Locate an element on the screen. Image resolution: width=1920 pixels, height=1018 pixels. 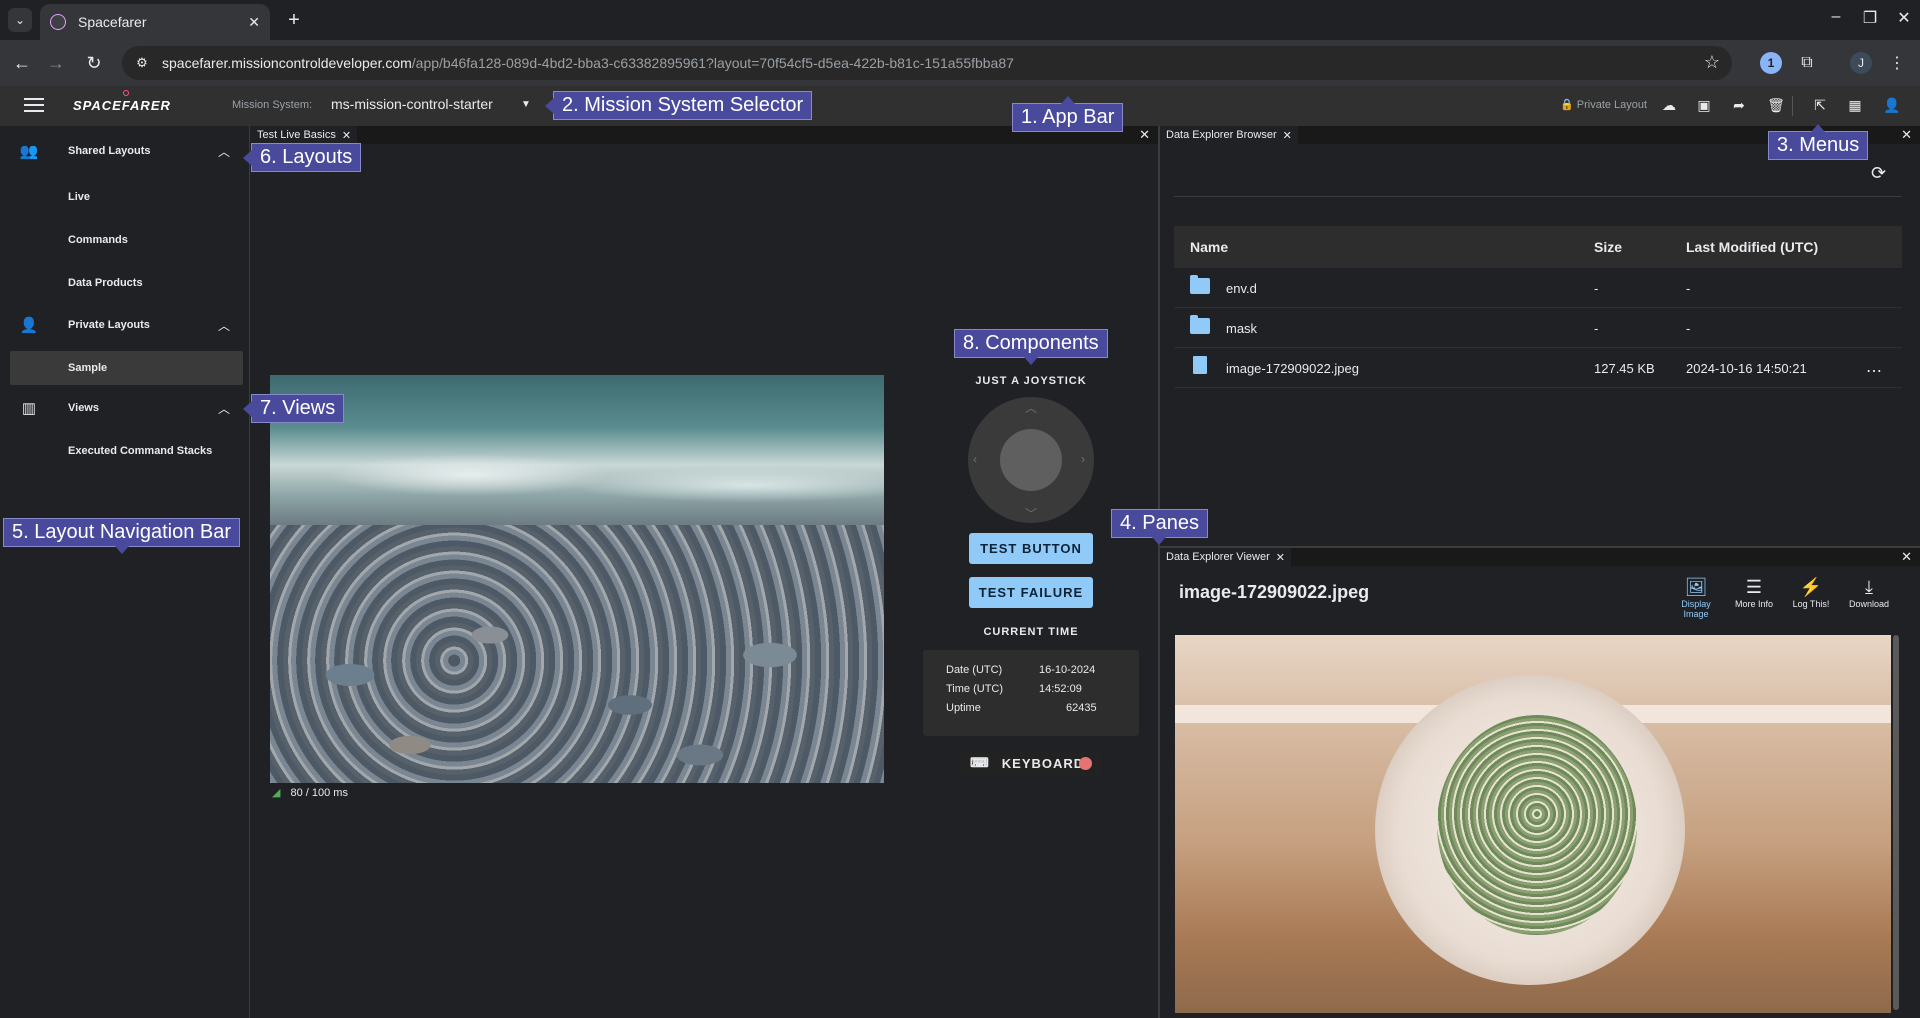
layout-status: 🔒 Private Layout is located at coordinates (1604, 105).